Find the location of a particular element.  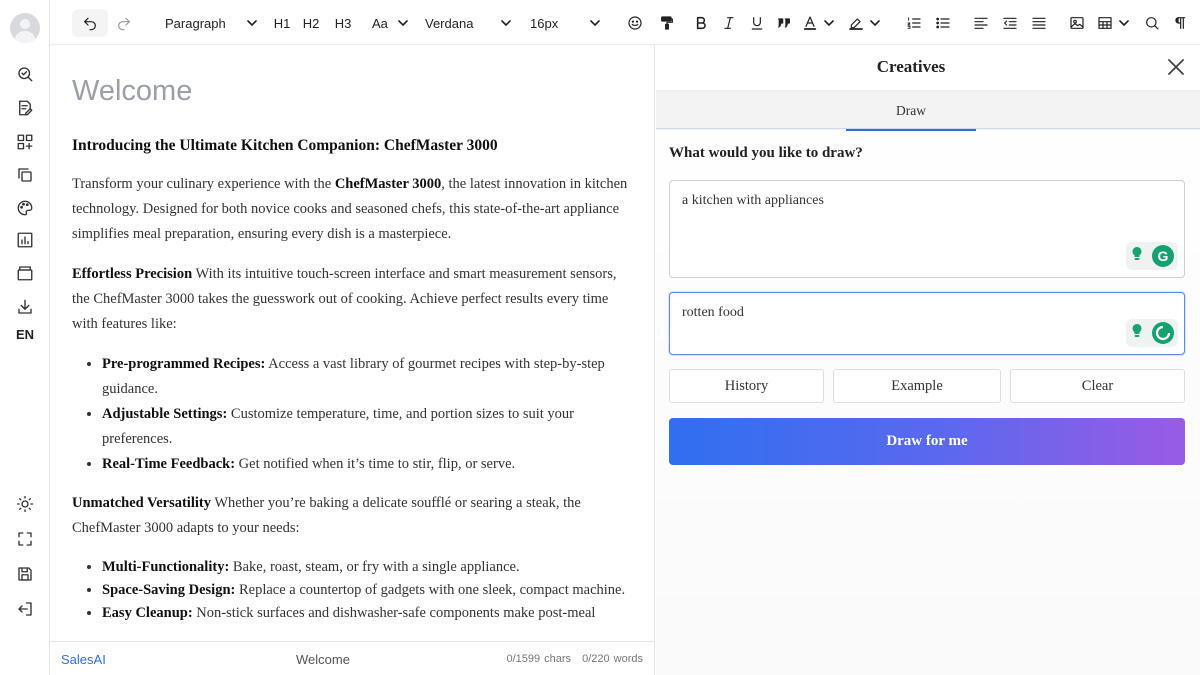

heading2-button: H2 is located at coordinates (311, 23).